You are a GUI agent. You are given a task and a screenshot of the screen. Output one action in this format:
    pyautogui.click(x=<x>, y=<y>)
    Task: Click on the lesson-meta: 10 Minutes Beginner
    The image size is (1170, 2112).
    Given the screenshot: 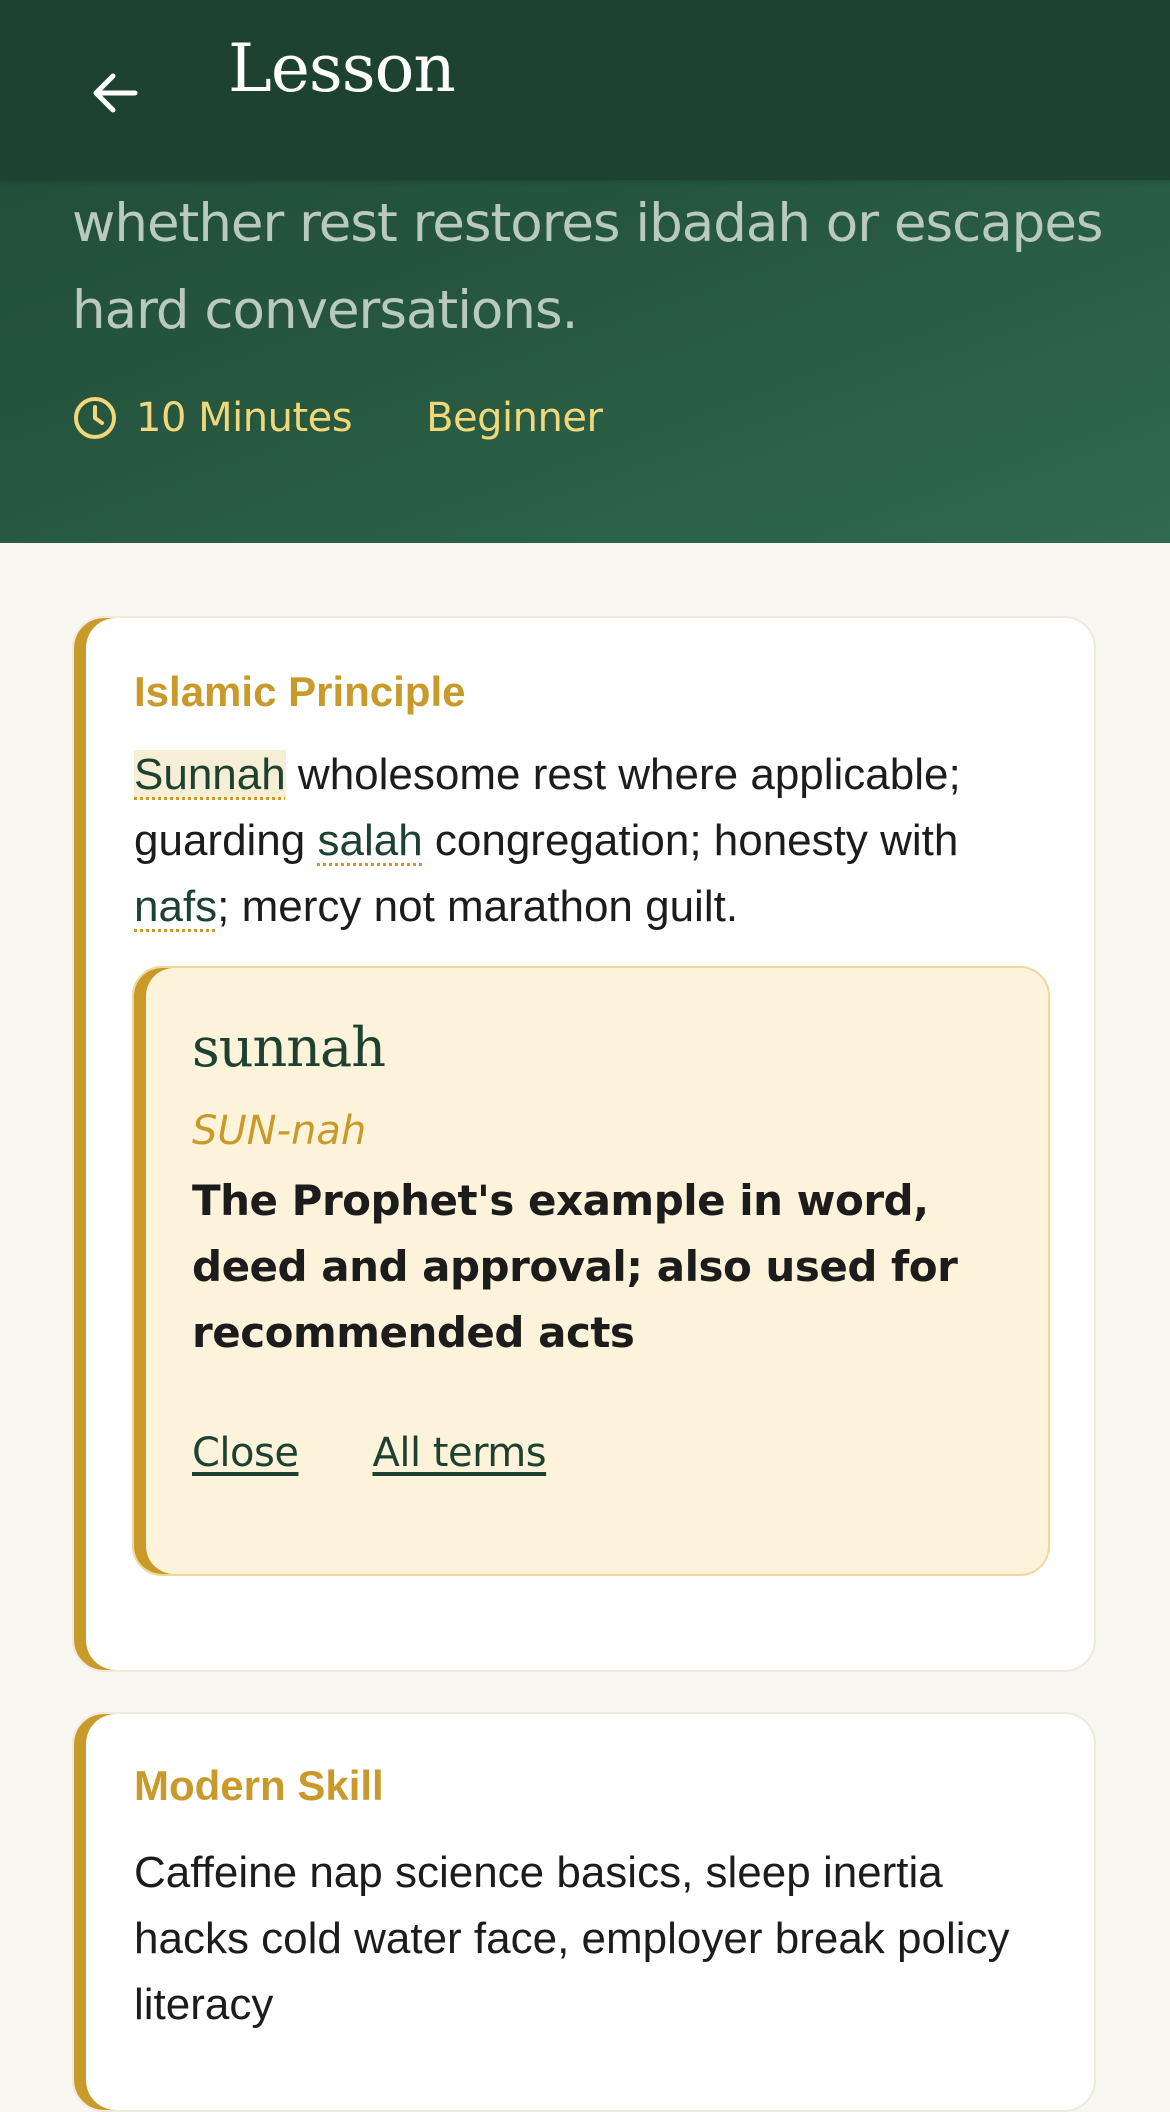 What is the action you would take?
    pyautogui.click(x=337, y=418)
    